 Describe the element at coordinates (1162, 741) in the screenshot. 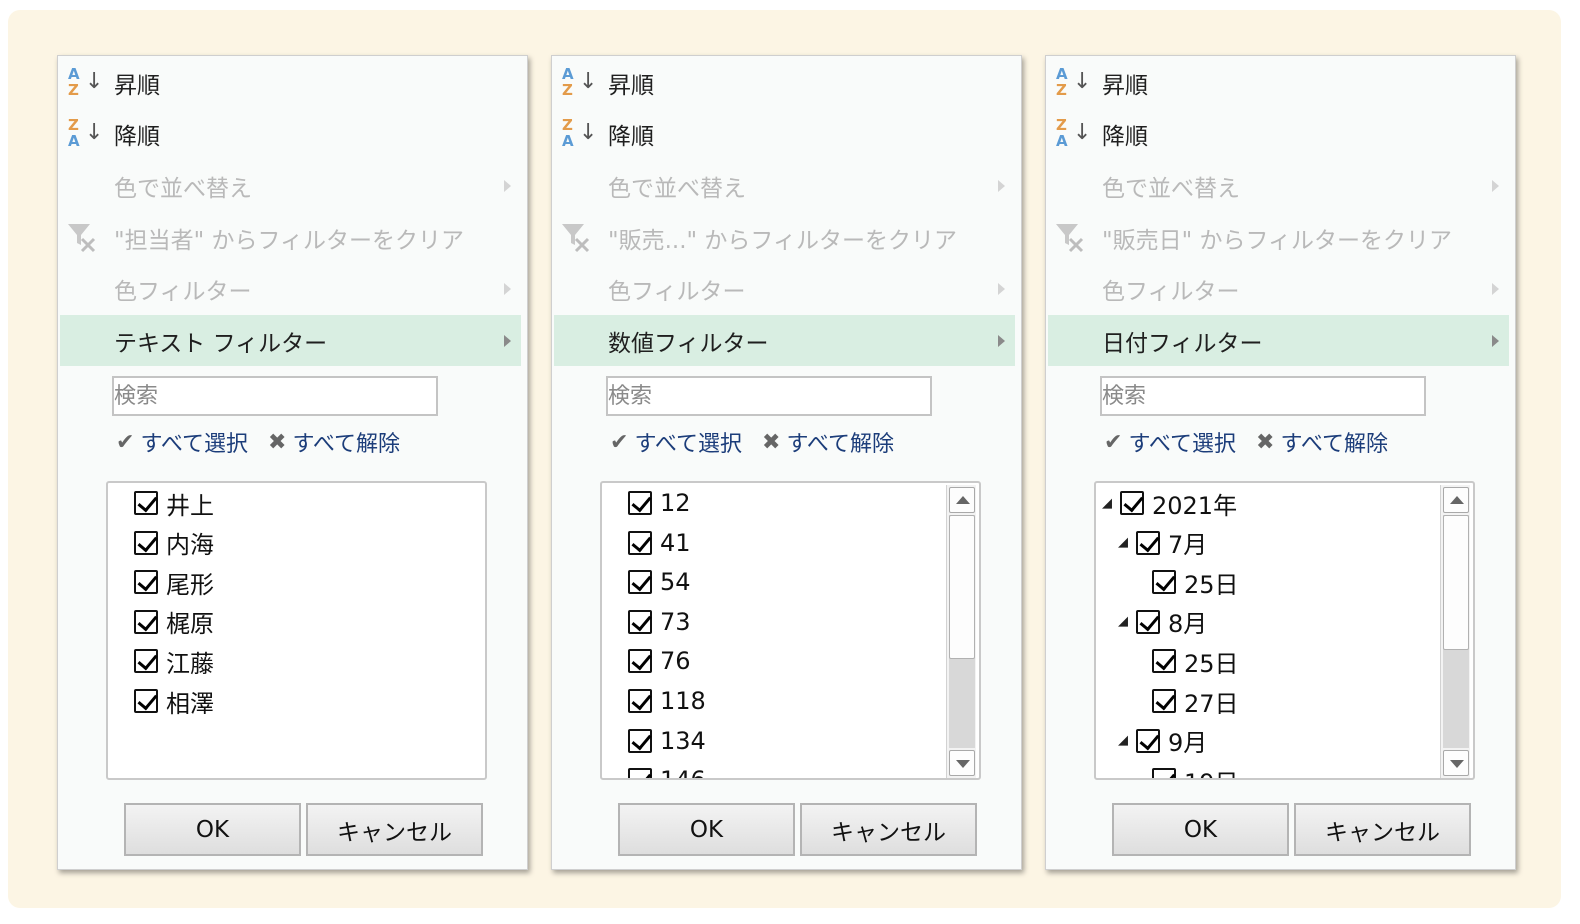

I see `tree-item: ◢ 9月` at that location.